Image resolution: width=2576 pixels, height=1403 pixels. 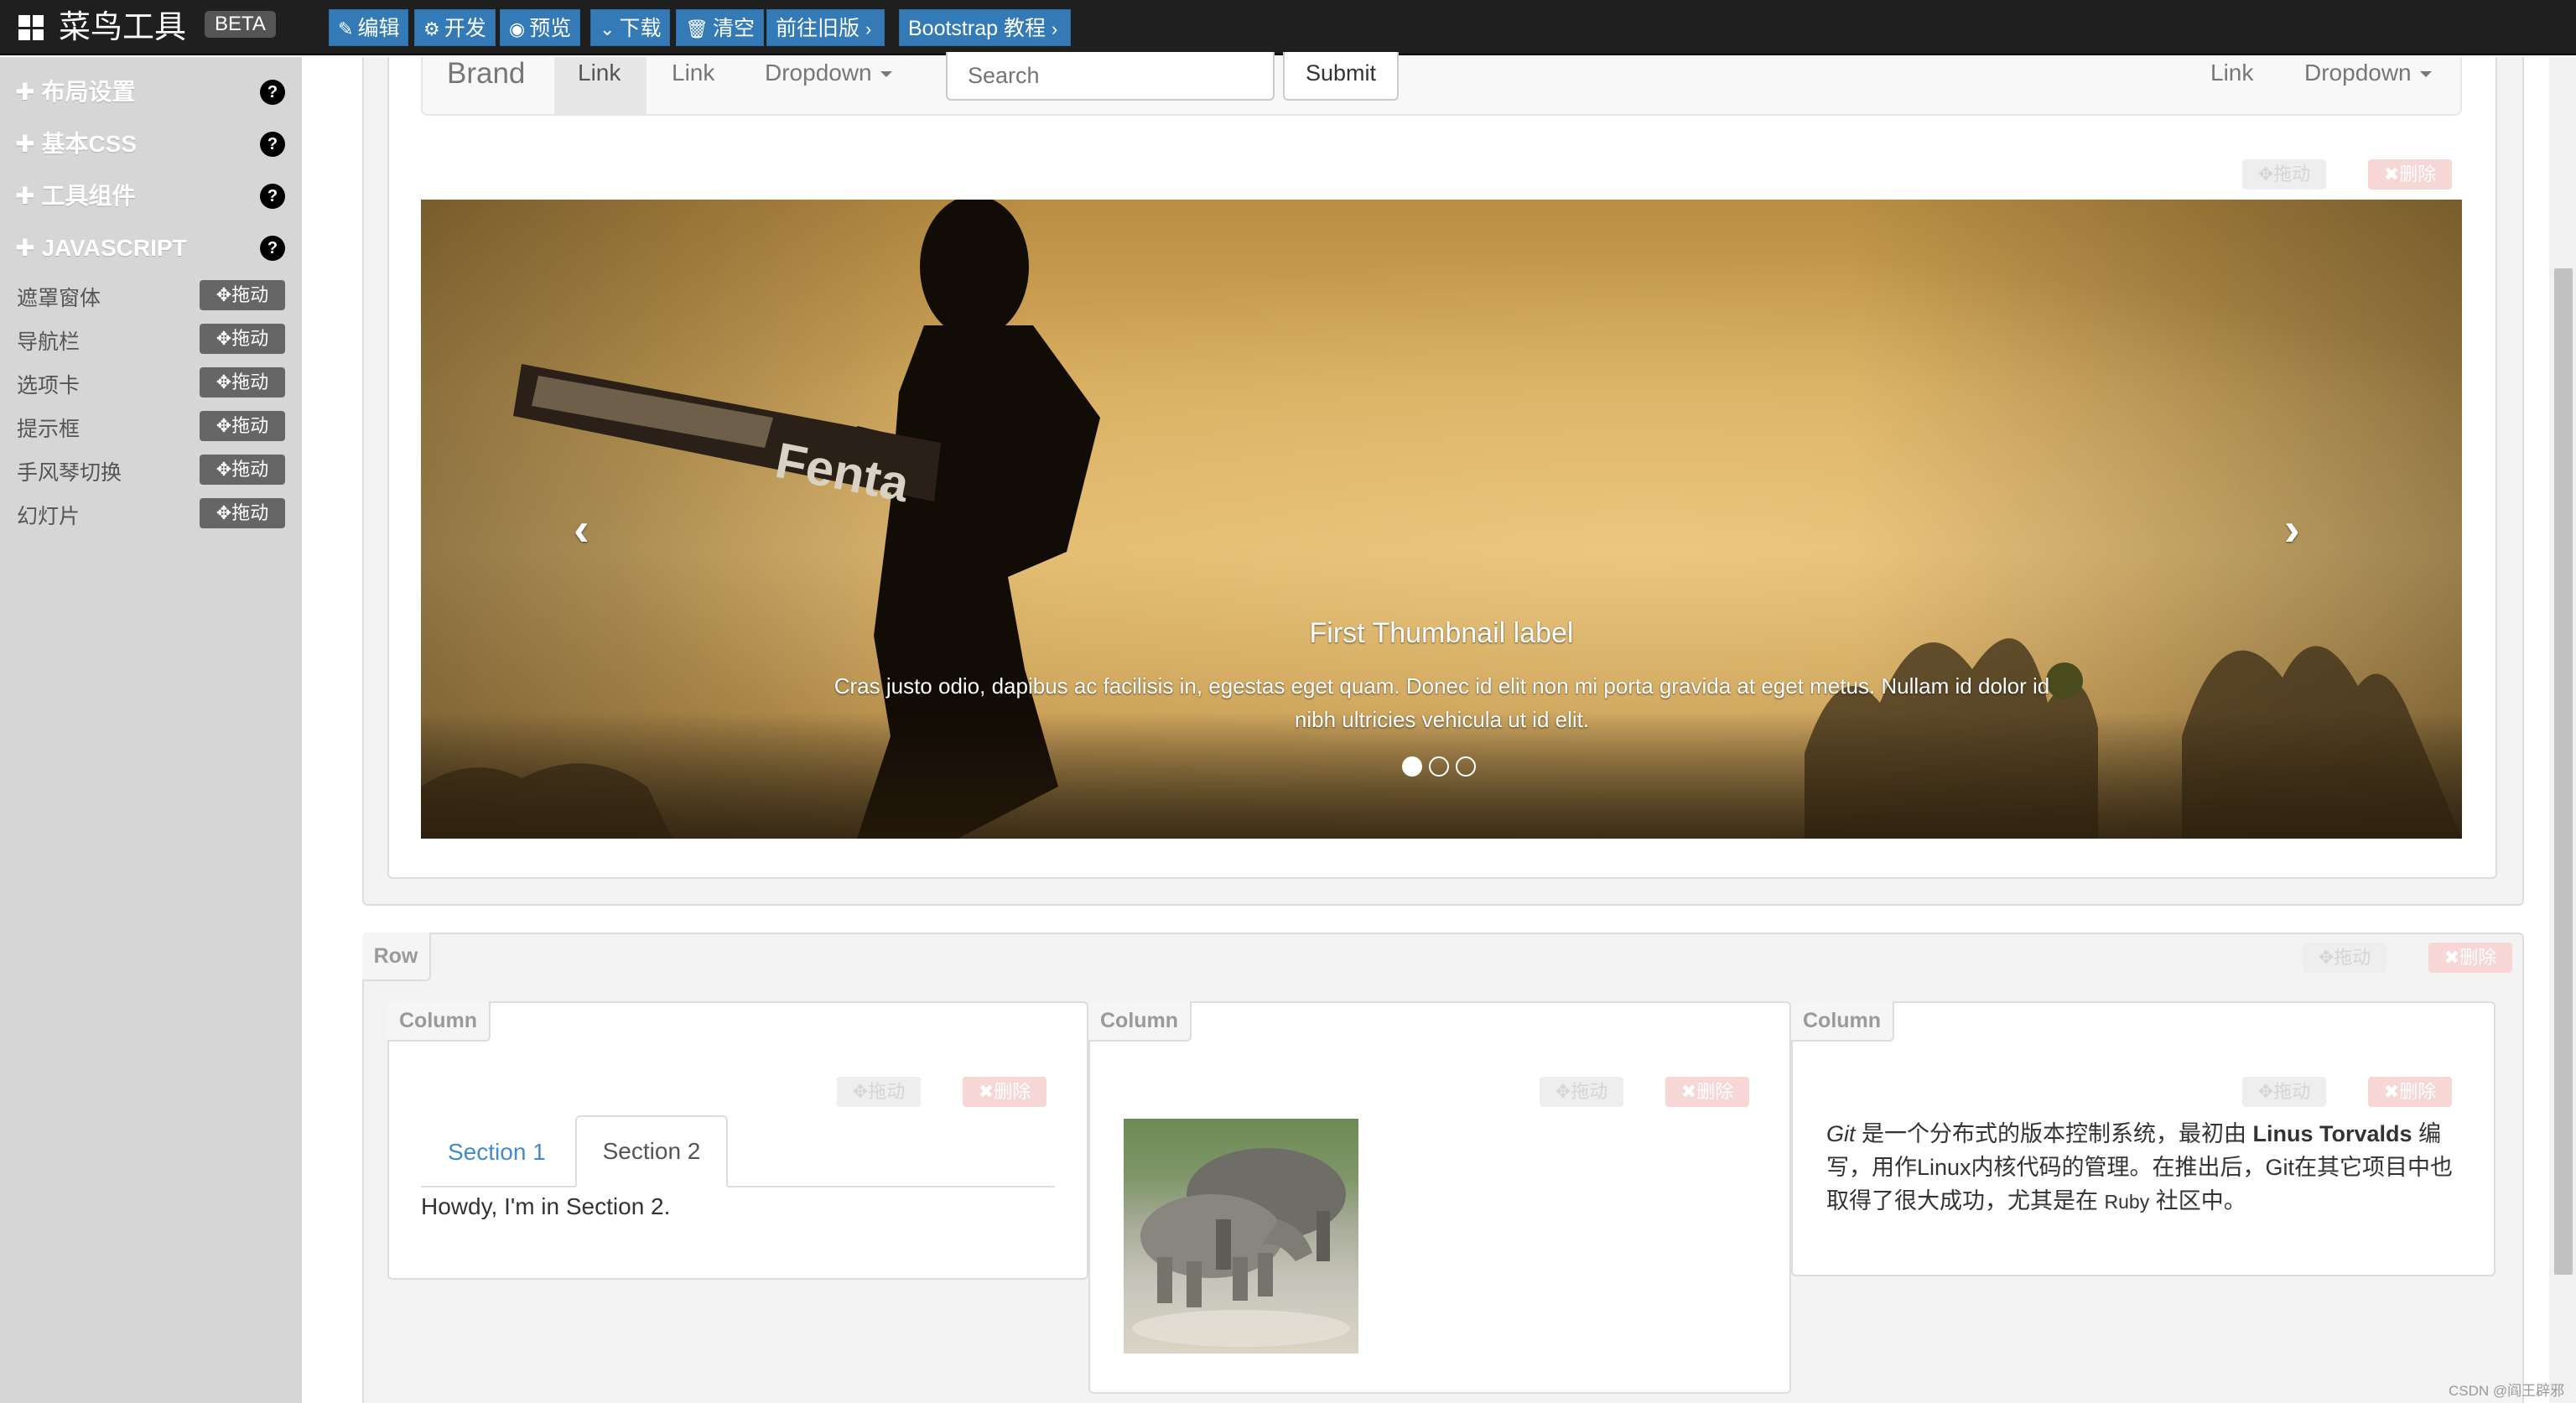 What do you see at coordinates (486, 73) in the screenshot?
I see `navbar-brand: Brand` at bounding box center [486, 73].